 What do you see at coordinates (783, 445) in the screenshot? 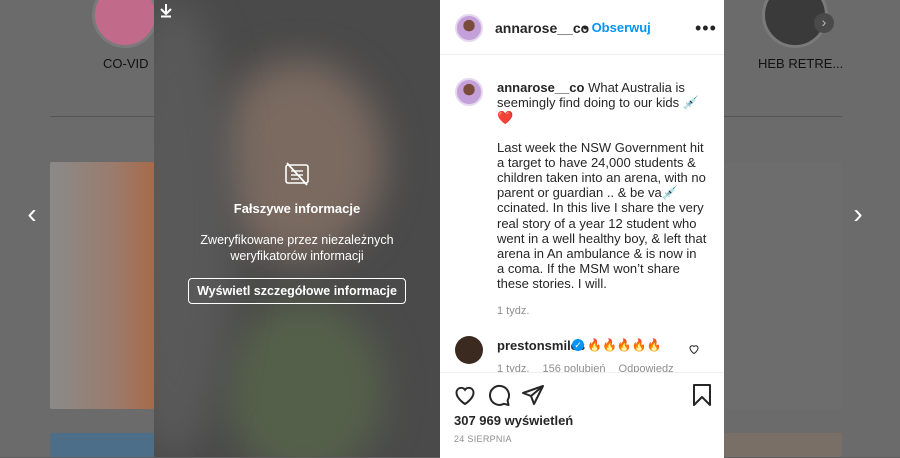
I see `grid-post-bottom-right` at bounding box center [783, 445].